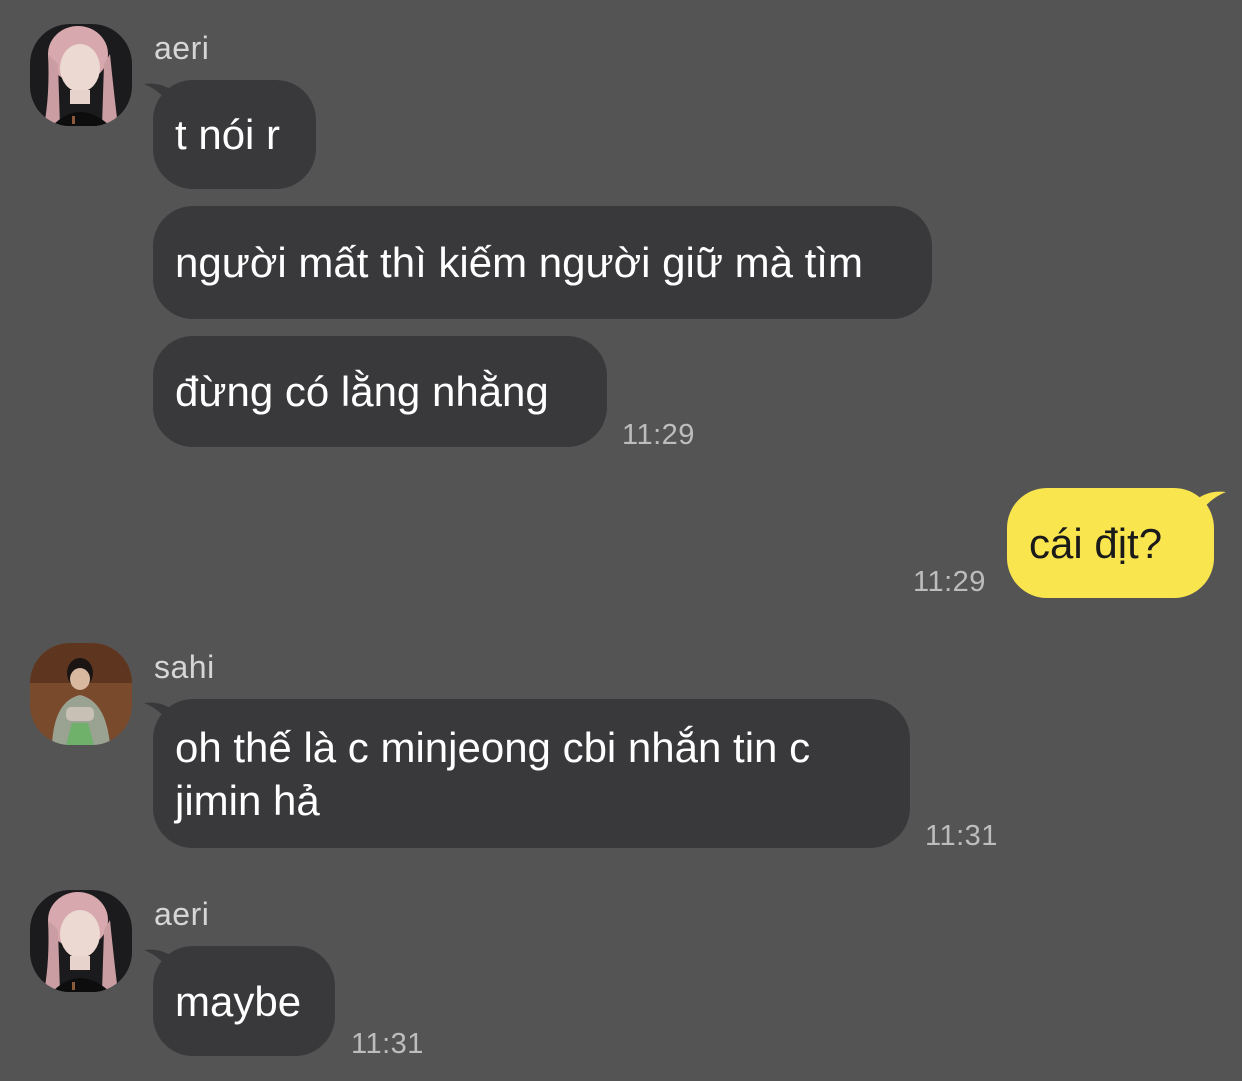 The width and height of the screenshot is (1242, 1081). Describe the element at coordinates (244, 1001) in the screenshot. I see `message-bubble: maybe` at that location.